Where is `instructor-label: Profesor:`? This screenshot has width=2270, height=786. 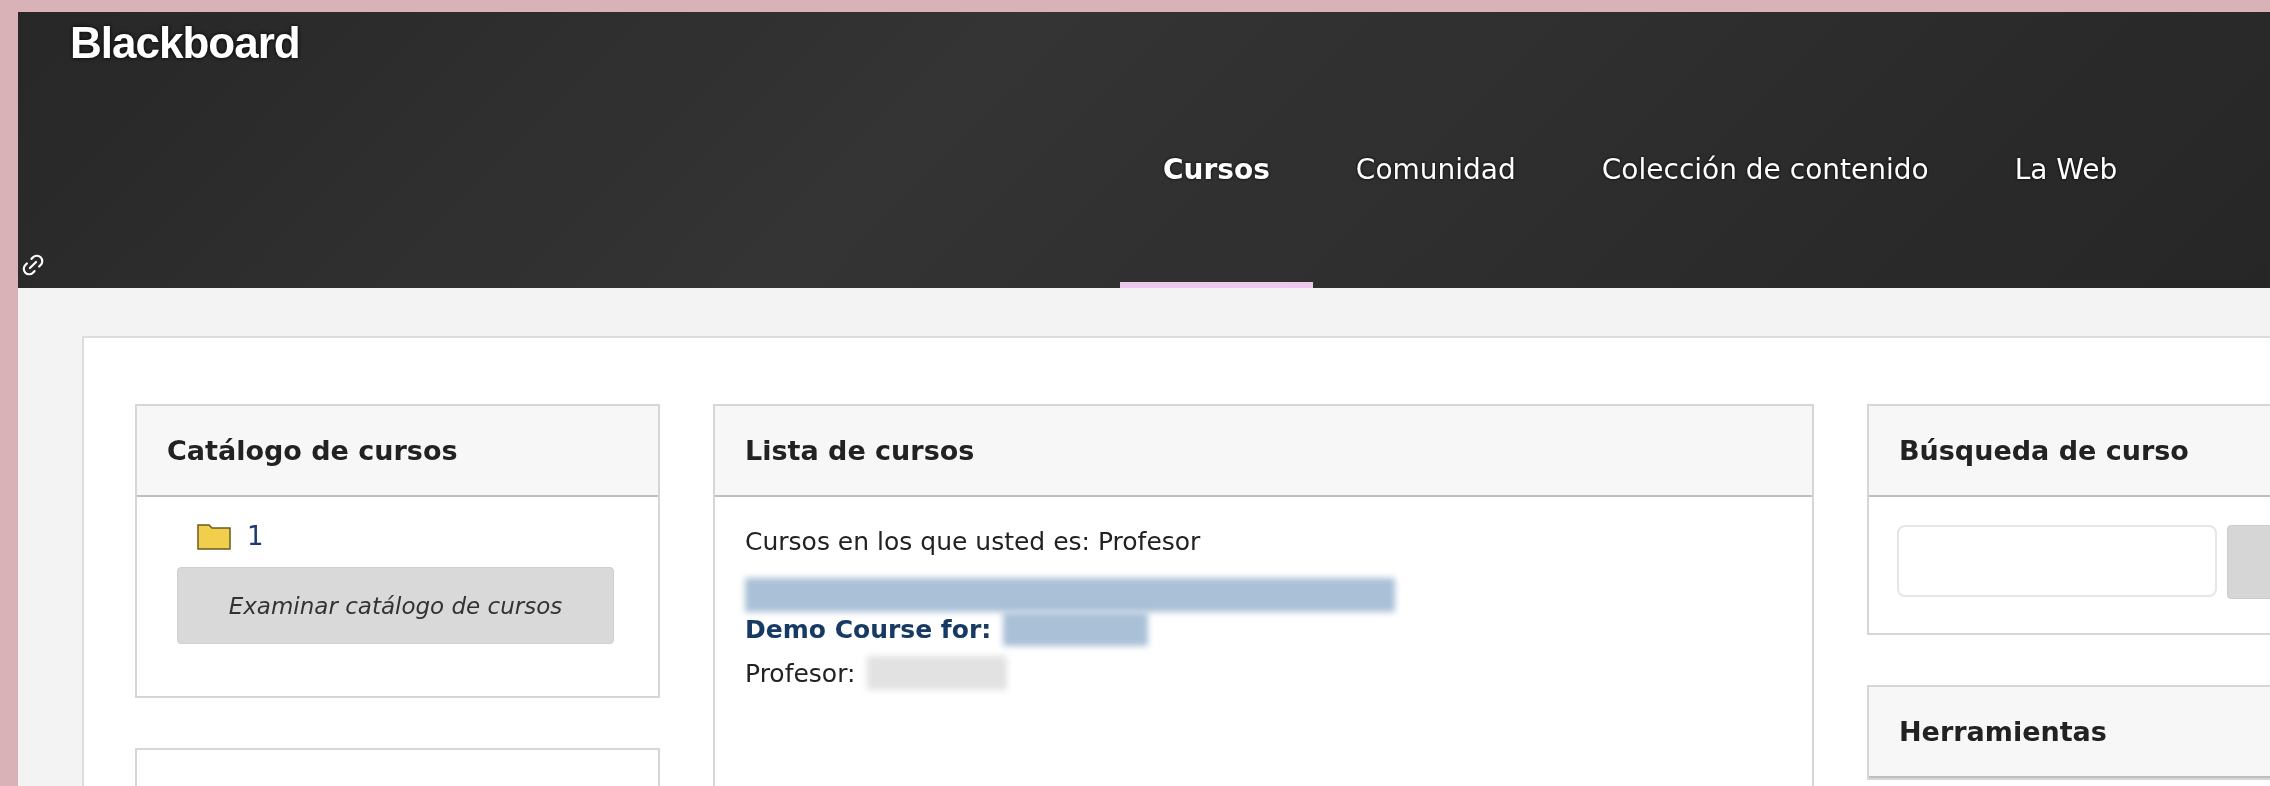
instructor-label: Profesor: is located at coordinates (800, 673).